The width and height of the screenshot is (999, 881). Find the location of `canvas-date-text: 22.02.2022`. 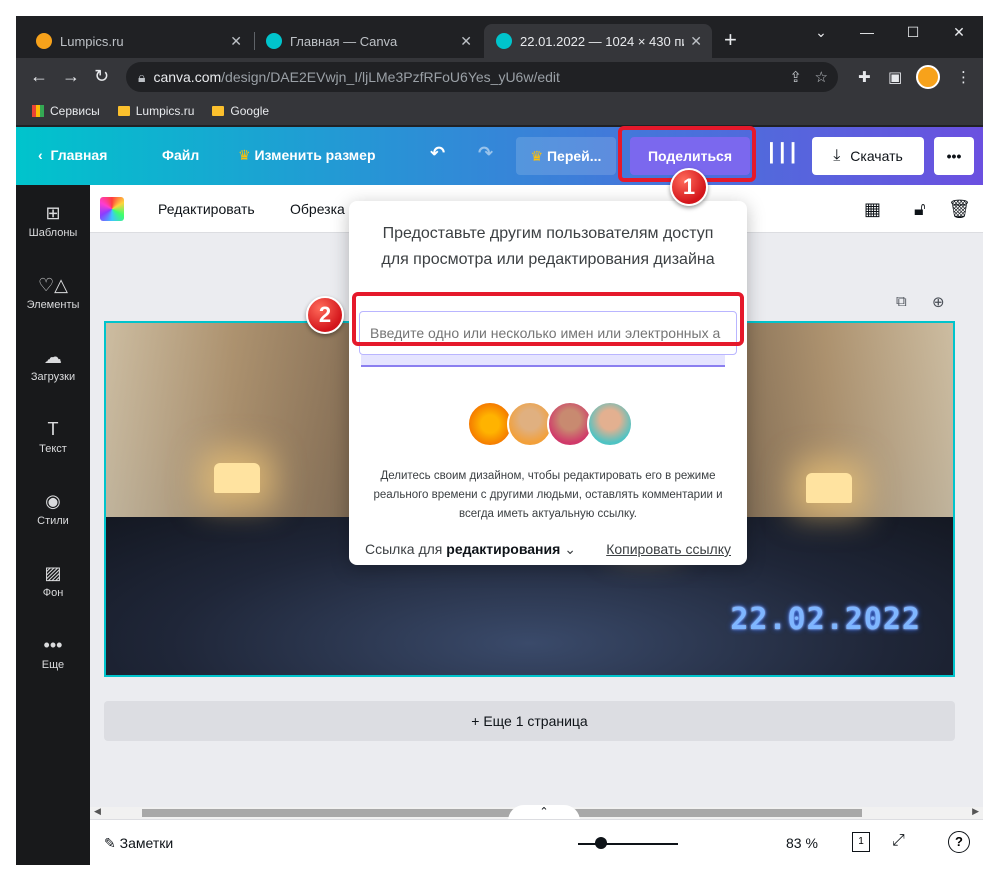

canvas-date-text: 22.02.2022 is located at coordinates (825, 619).